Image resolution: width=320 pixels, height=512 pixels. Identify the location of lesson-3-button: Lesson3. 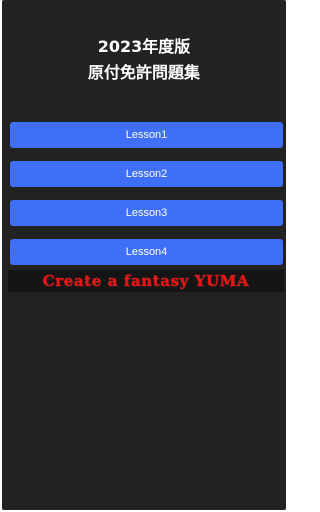
(146, 213).